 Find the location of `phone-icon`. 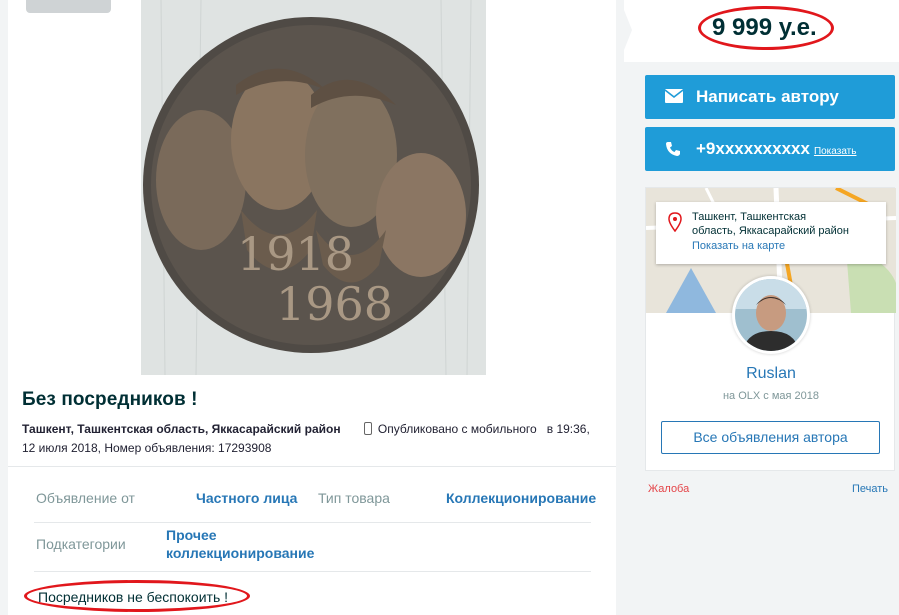

phone-icon is located at coordinates (673, 149).